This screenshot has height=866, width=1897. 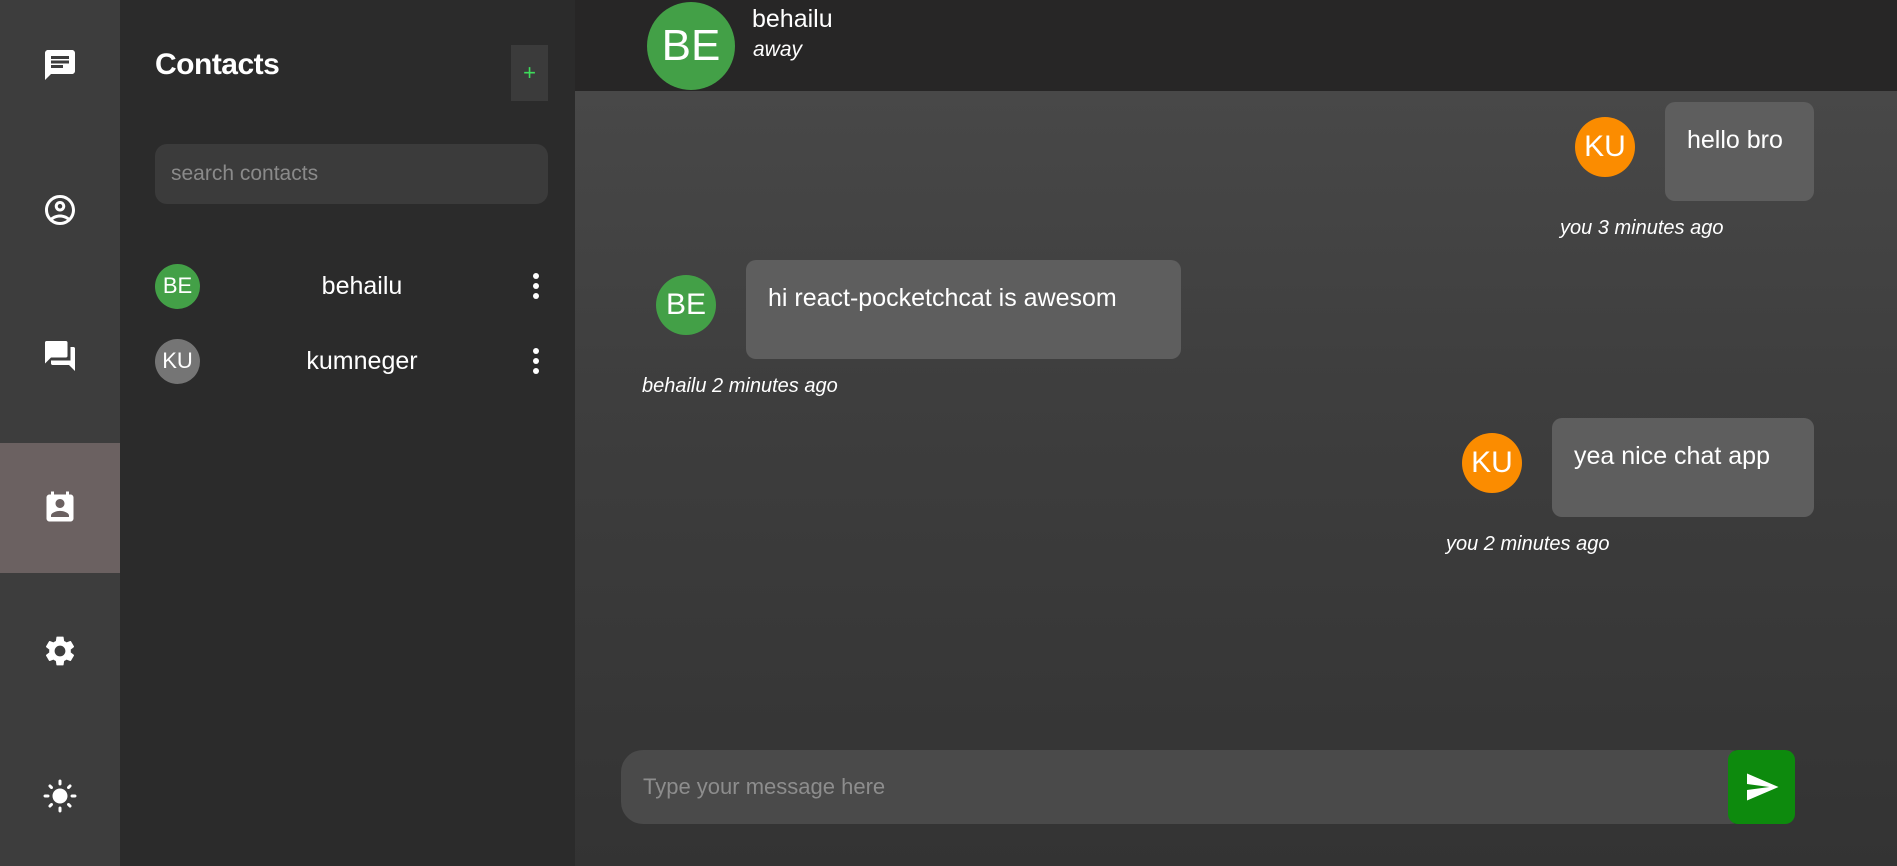 I want to click on send-button, so click(x=1761, y=787).